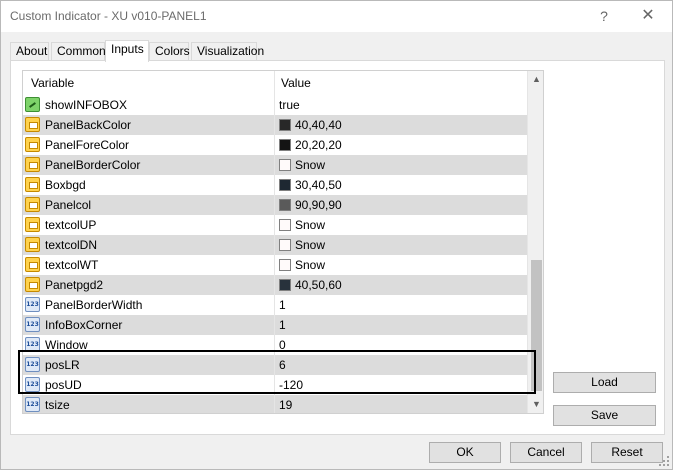 This screenshot has width=673, height=470. I want to click on value-cell: 30,40,50, so click(401, 185).